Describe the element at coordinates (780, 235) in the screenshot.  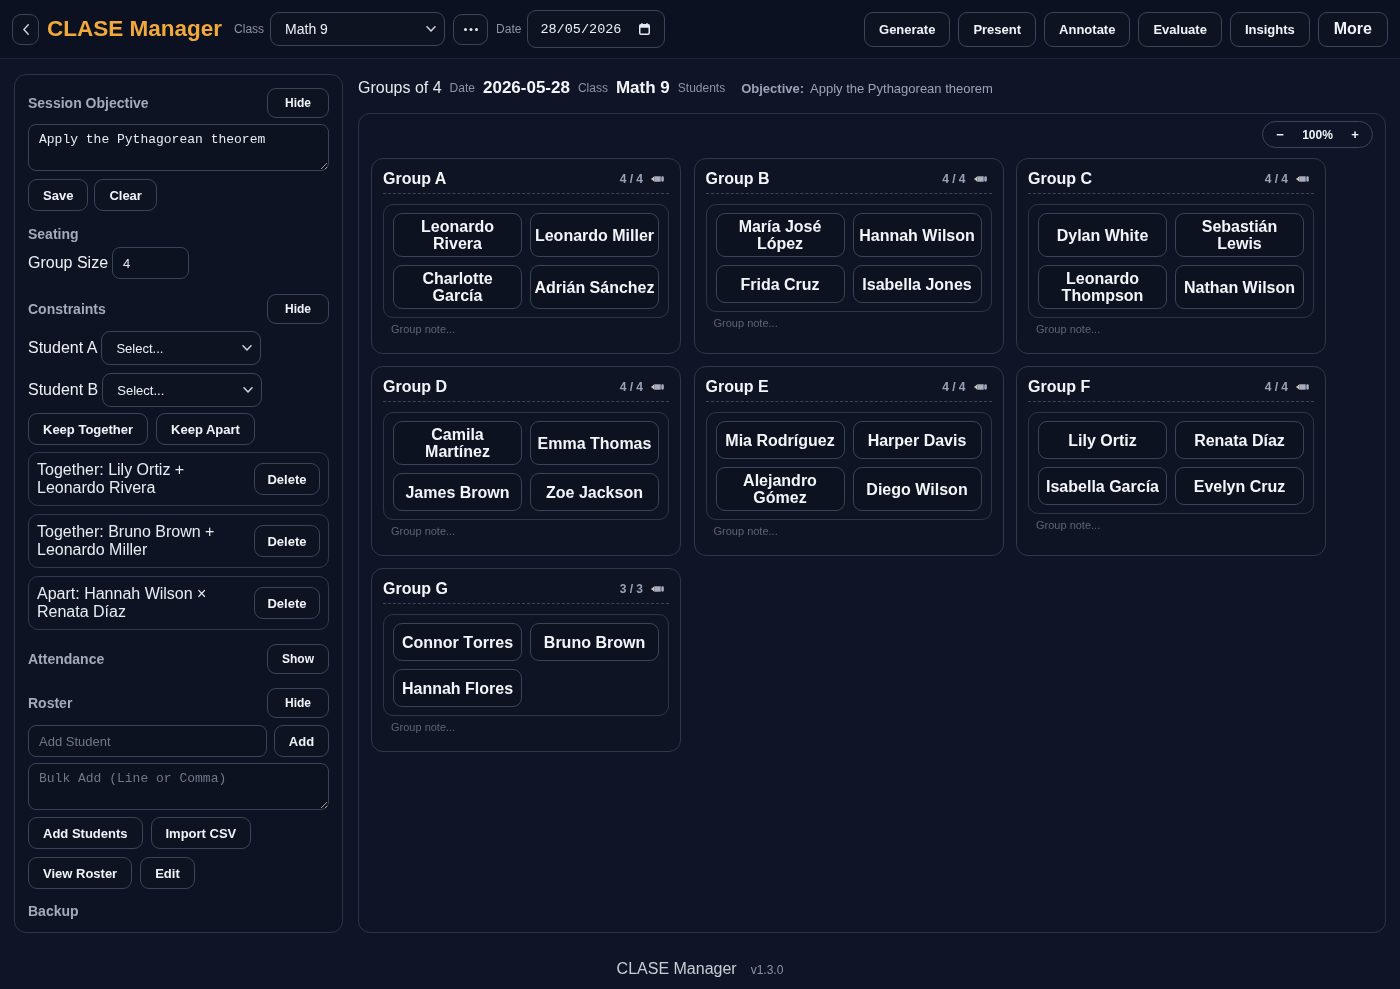
I see `student-chip: María José López` at that location.